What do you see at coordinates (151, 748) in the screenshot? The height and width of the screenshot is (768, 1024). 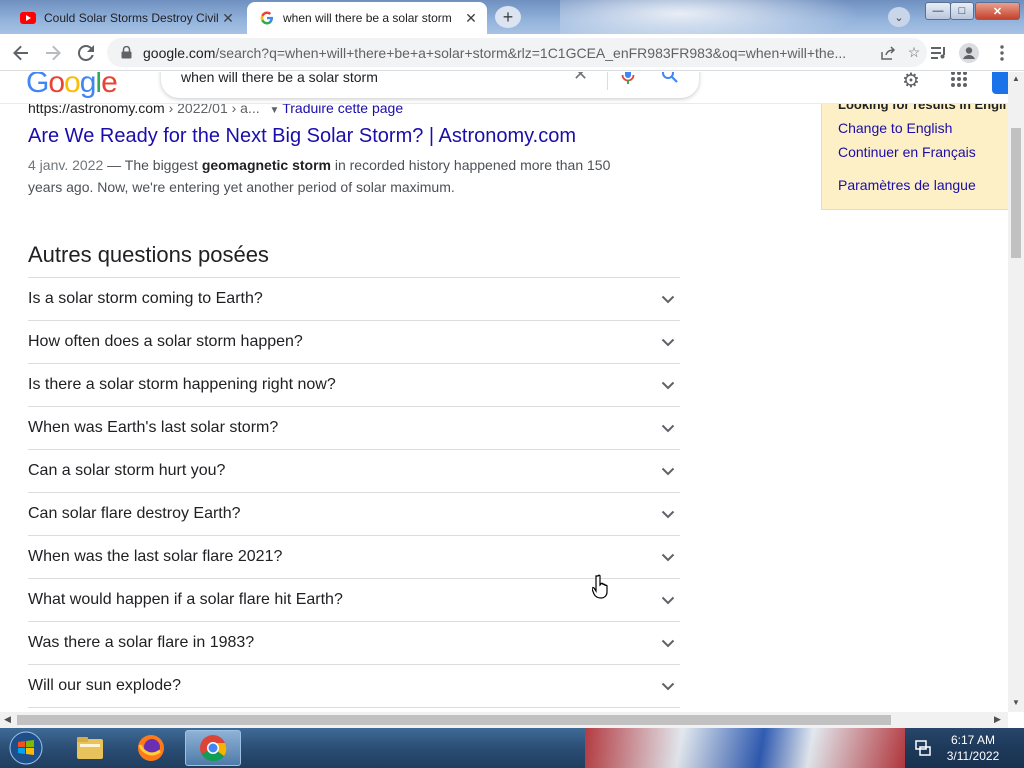 I see `taskbar-firefox` at bounding box center [151, 748].